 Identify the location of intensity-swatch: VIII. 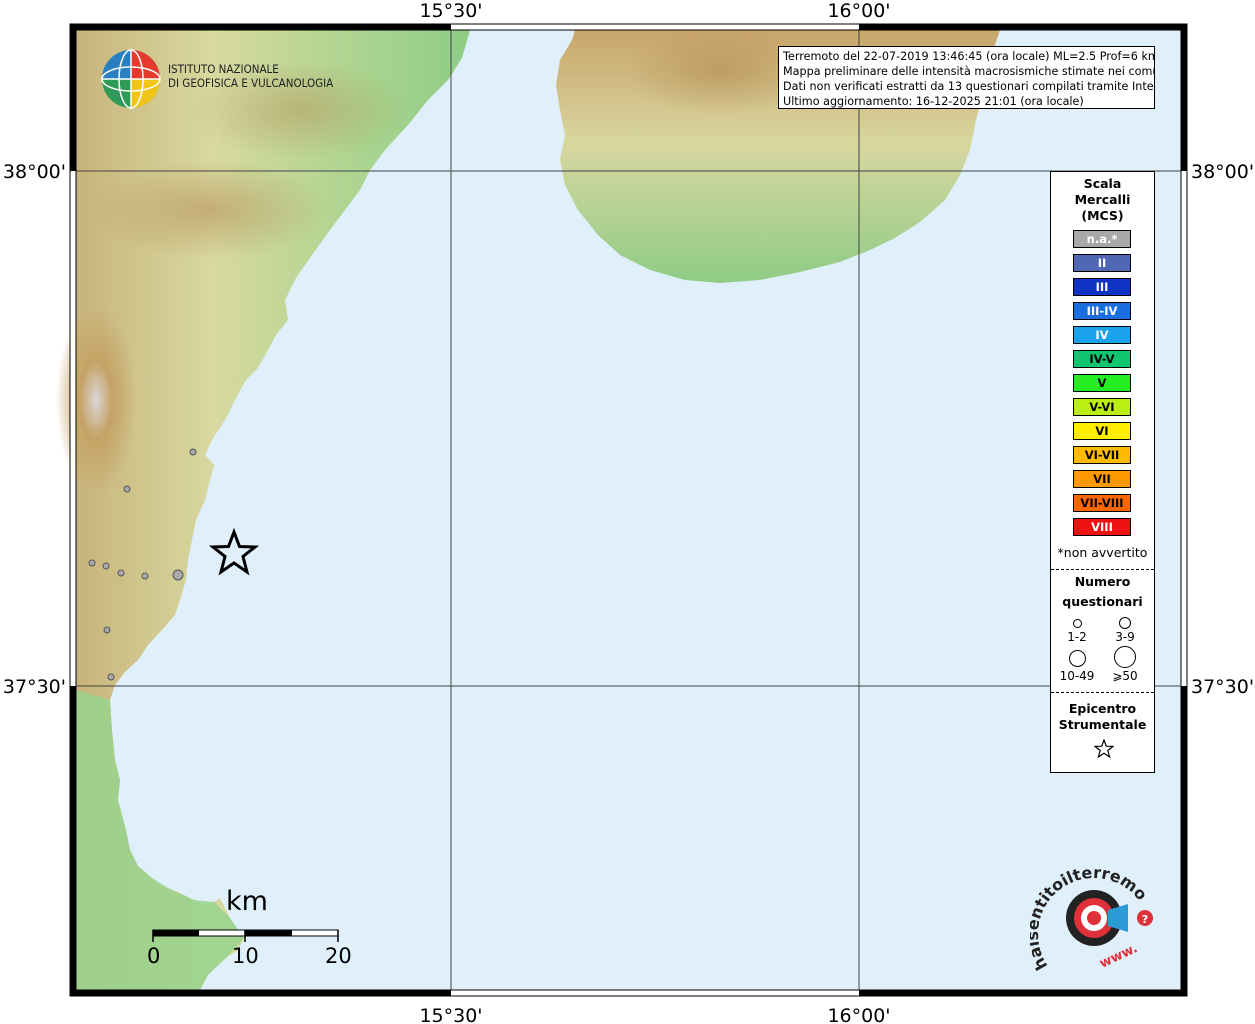
(1102, 527).